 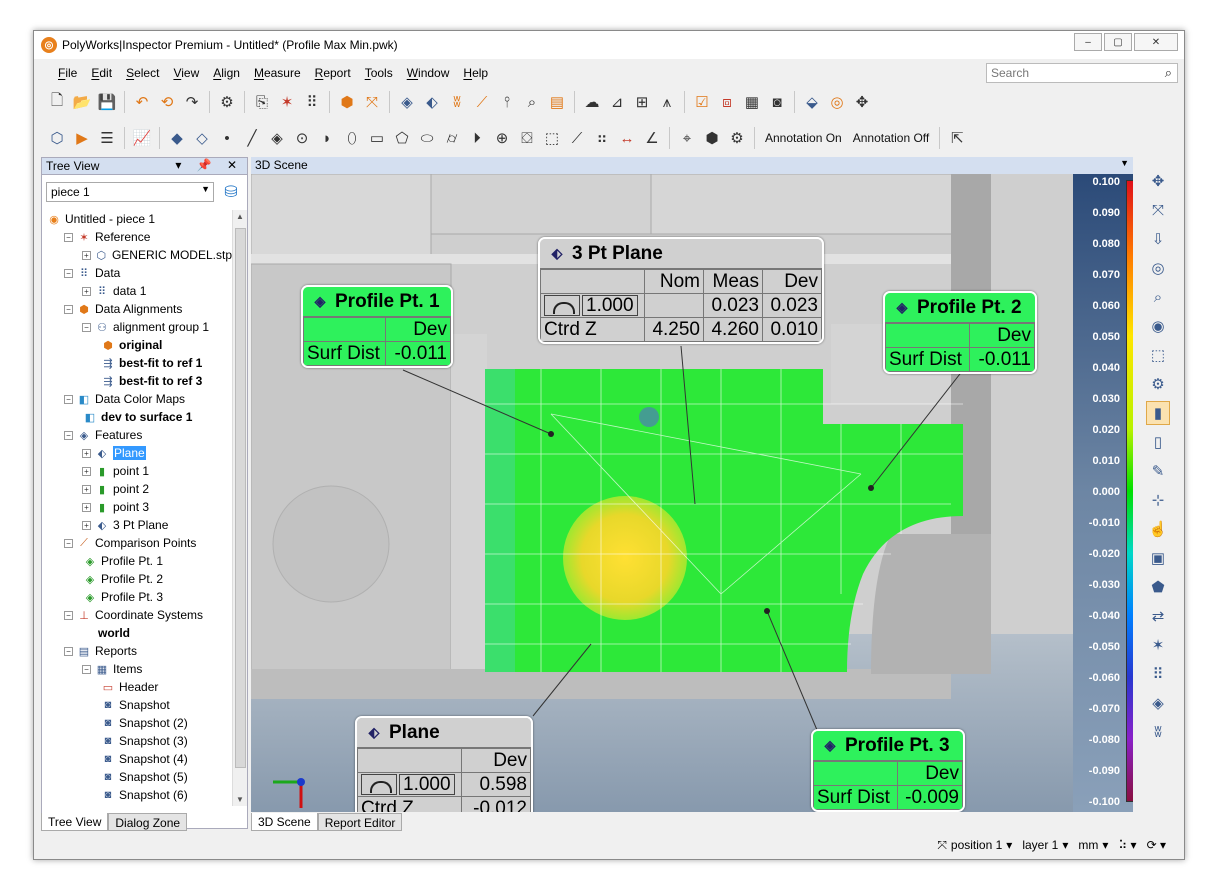 What do you see at coordinates (167, 102) in the screenshot?
I see `undo-history-icon: ⟲` at bounding box center [167, 102].